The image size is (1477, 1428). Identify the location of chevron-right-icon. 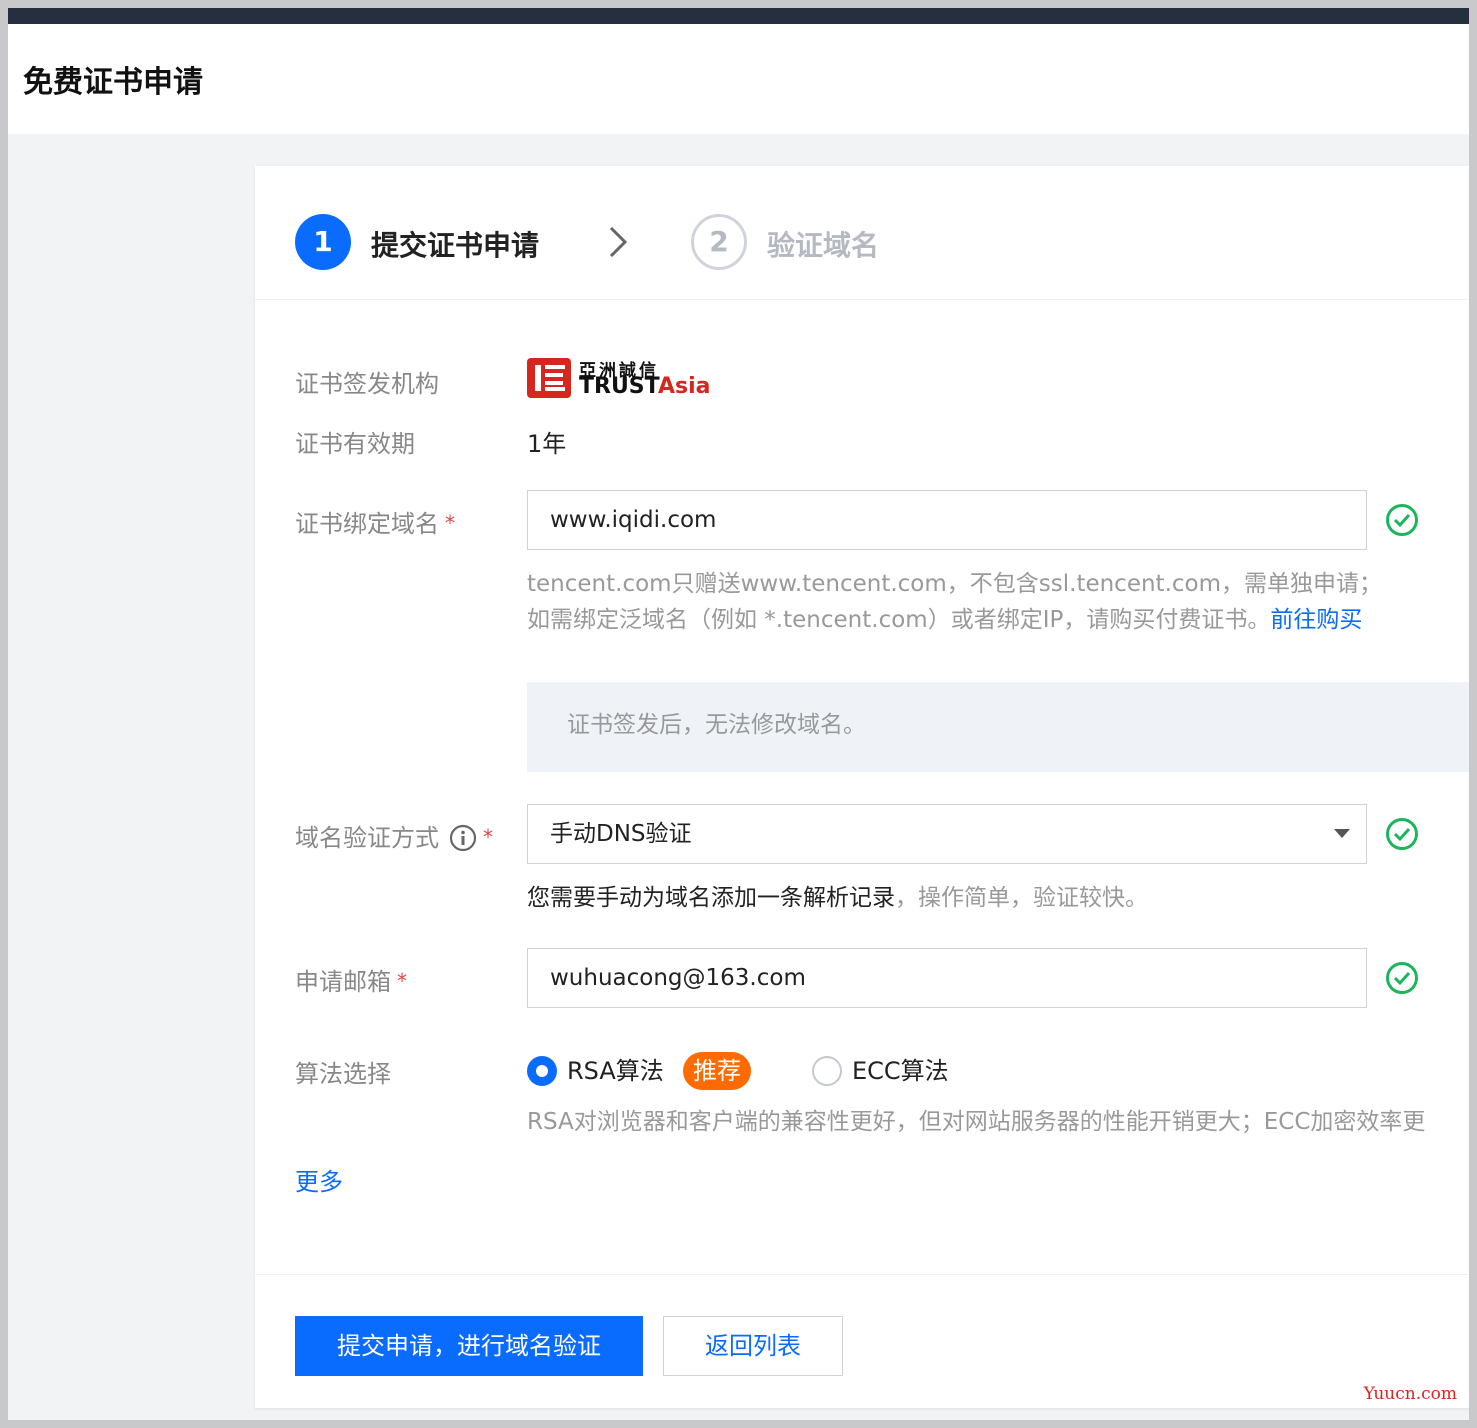
(618, 242).